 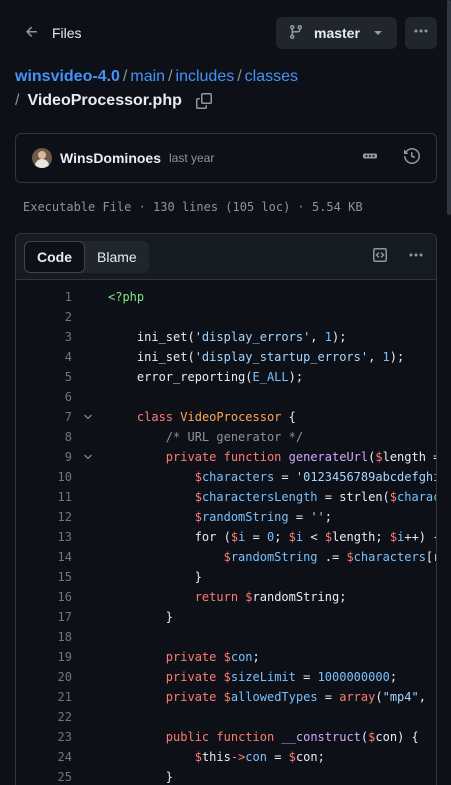 What do you see at coordinates (117, 257) in the screenshot?
I see `tab-blame: Blame` at bounding box center [117, 257].